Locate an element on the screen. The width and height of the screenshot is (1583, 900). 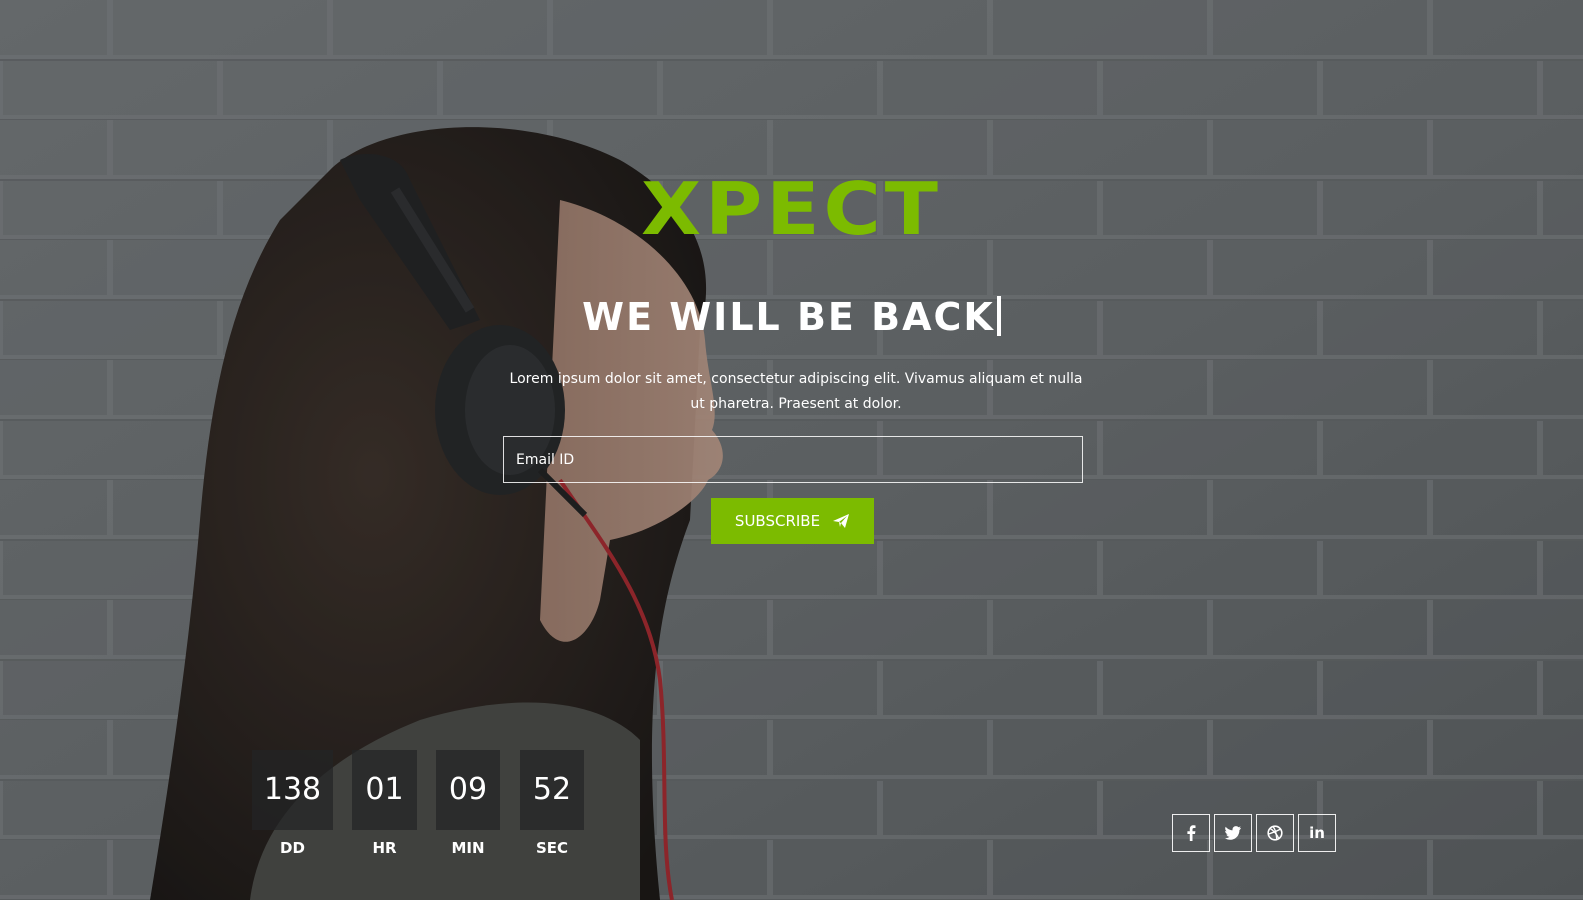
linkedin-link: in is located at coordinates (1317, 833).